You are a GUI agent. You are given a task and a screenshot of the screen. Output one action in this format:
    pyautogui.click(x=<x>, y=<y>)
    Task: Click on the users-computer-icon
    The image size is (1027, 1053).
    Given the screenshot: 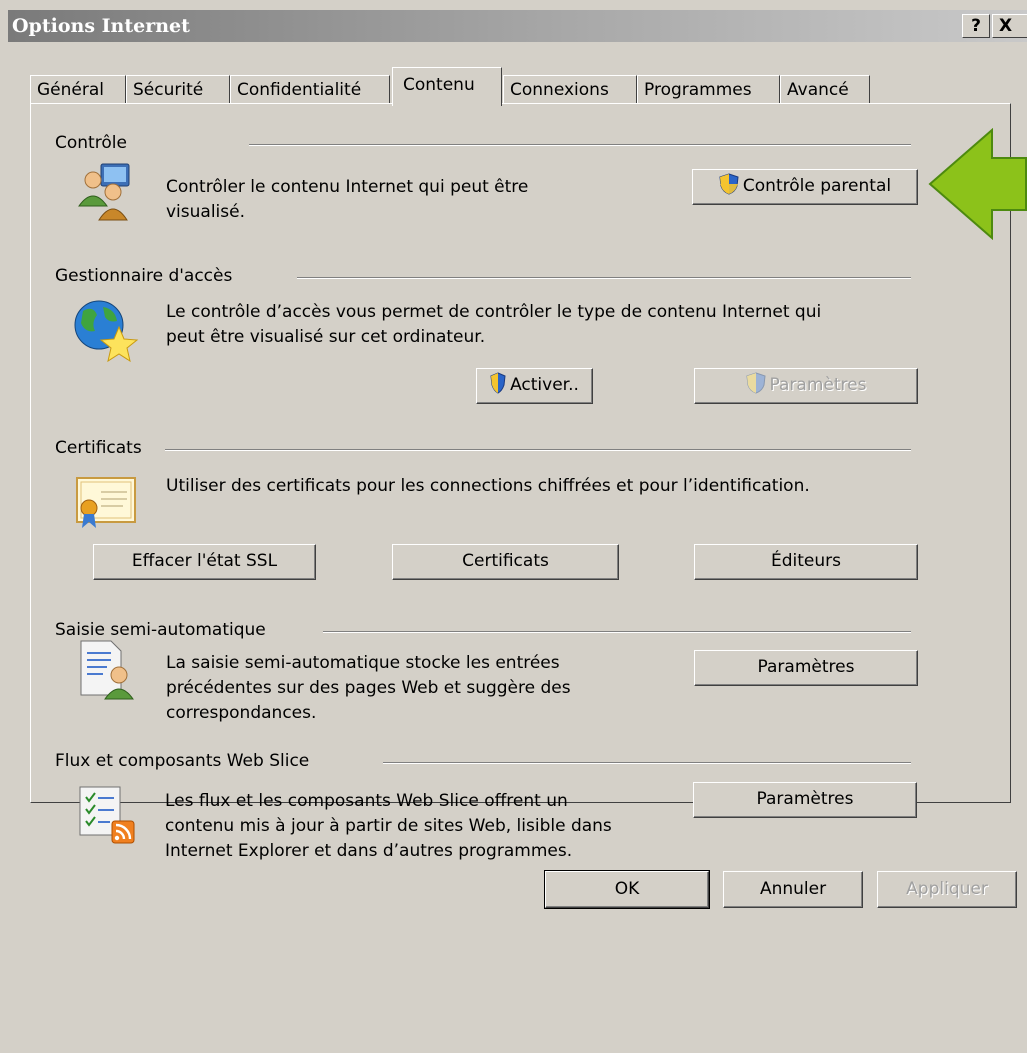 What is the action you would take?
    pyautogui.click(x=104, y=192)
    